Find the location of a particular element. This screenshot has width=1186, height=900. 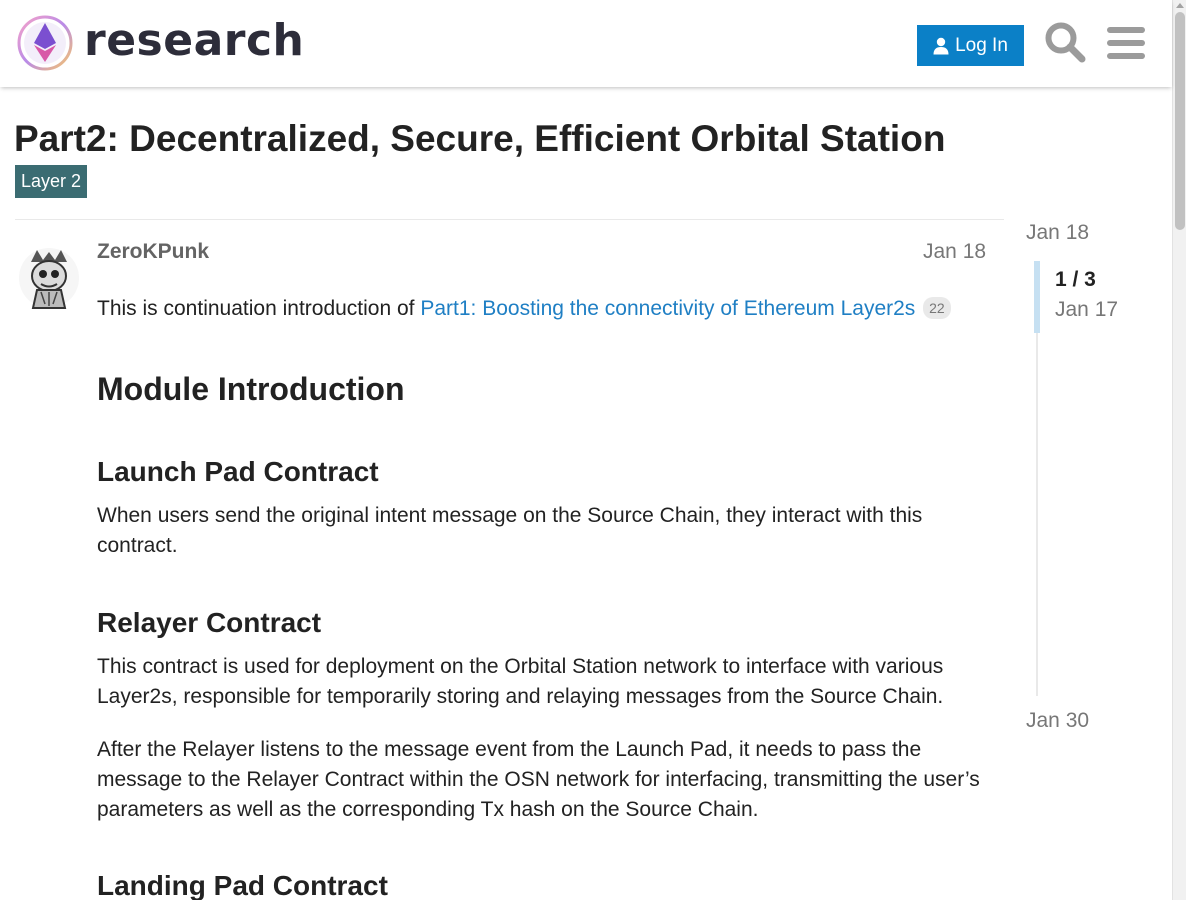

page-scrollbar is located at coordinates (1179, 450).